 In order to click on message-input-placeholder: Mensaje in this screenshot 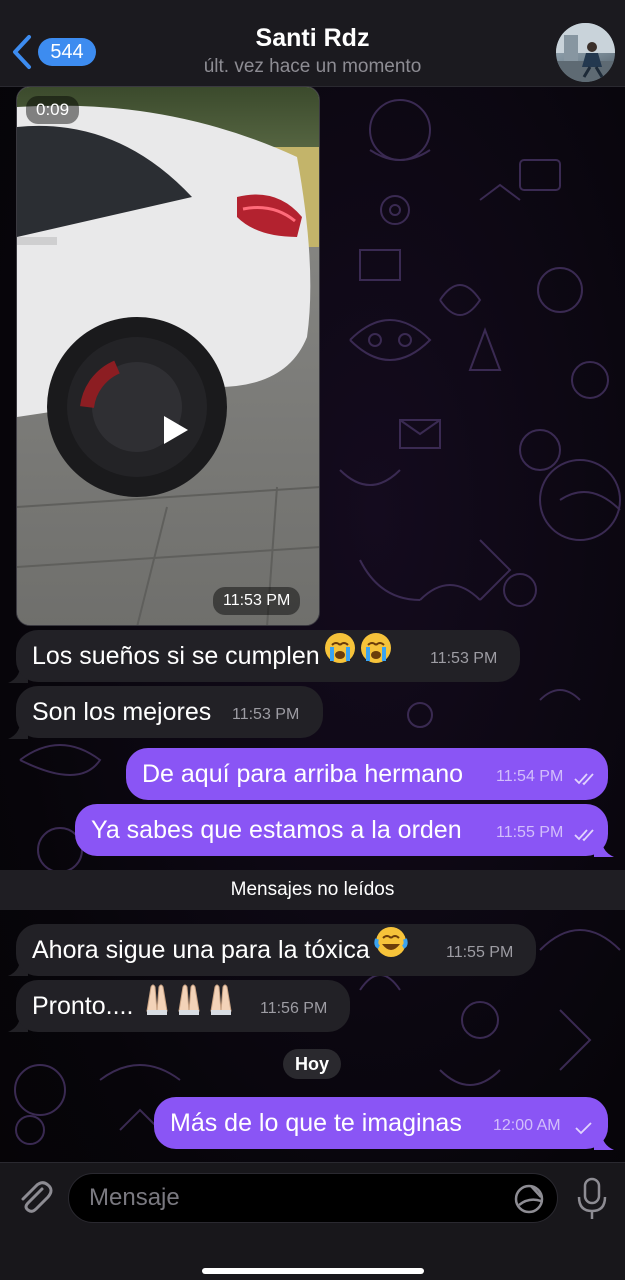, I will do `click(134, 1197)`.